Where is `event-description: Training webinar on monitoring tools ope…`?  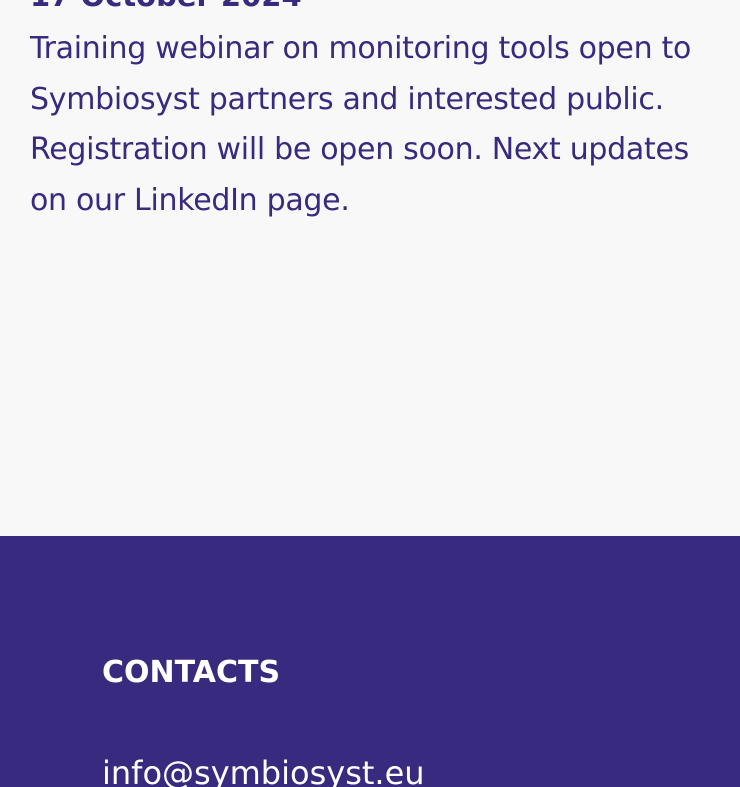 event-description: Training webinar on monitoring tools ope… is located at coordinates (361, 74).